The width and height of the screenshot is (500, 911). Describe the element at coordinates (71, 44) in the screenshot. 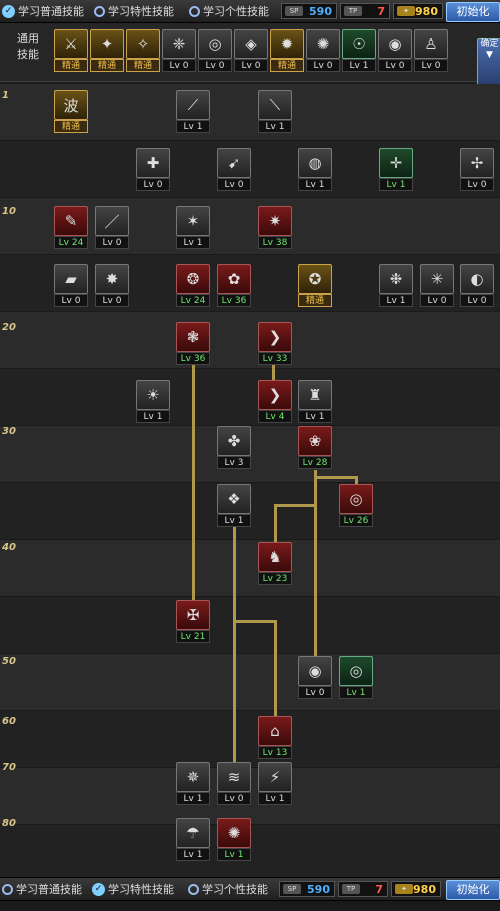

I see `skill-icon: ⚔` at that location.